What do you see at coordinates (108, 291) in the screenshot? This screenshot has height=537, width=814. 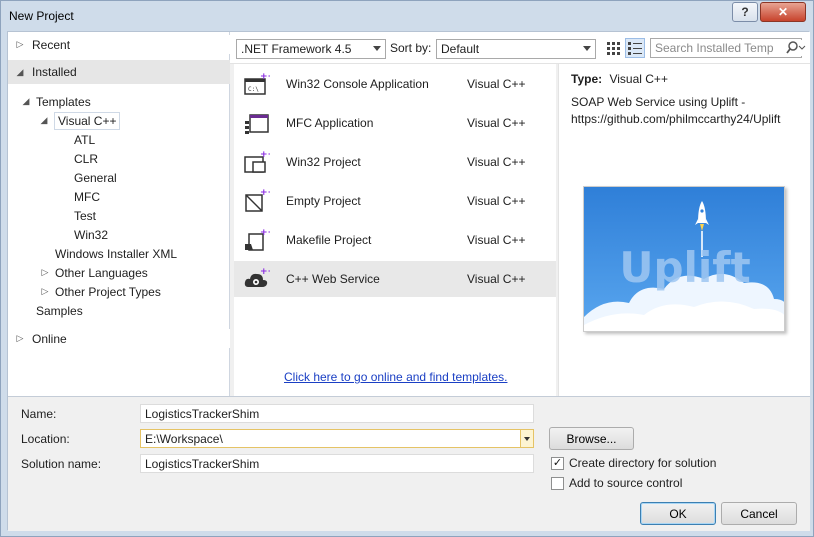 I see `nav-other-project-types-label: Other Project Types` at bounding box center [108, 291].